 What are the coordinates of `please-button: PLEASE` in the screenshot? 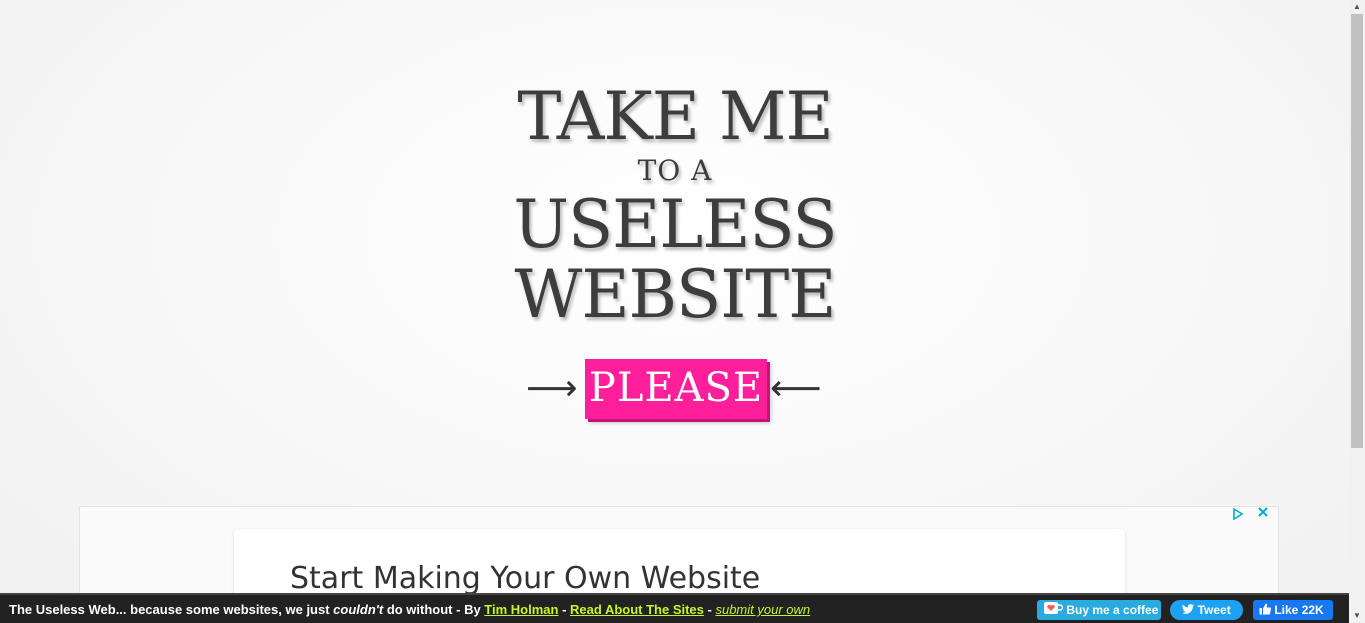 It's located at (676, 389).